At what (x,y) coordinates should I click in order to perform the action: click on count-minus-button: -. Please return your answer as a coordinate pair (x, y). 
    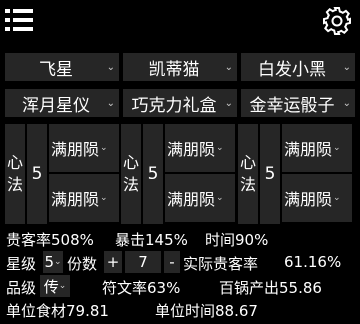
    Looking at the image, I should click on (172, 262).